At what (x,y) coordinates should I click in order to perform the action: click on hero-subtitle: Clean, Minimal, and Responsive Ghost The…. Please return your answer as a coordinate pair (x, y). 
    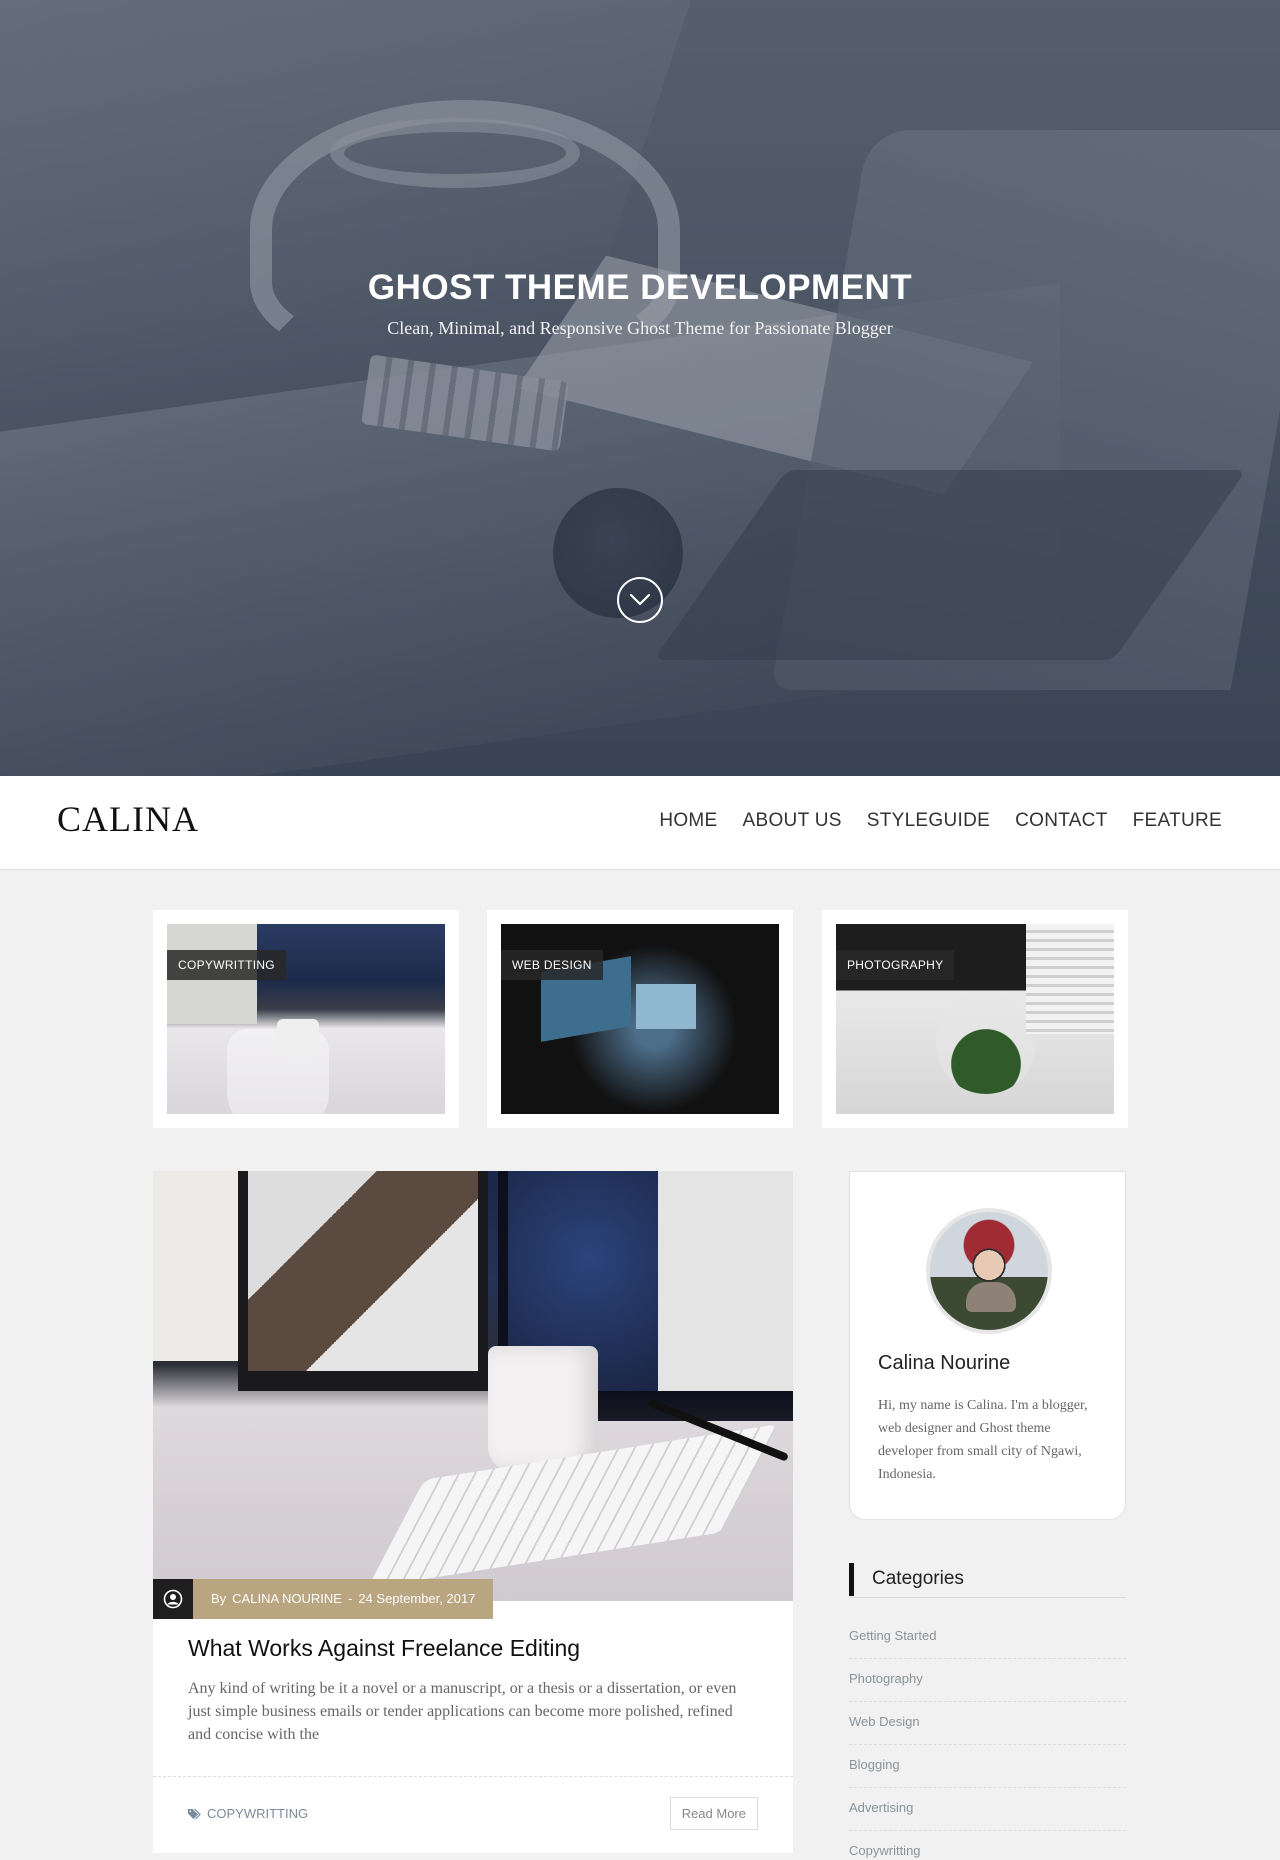
    Looking at the image, I should click on (640, 328).